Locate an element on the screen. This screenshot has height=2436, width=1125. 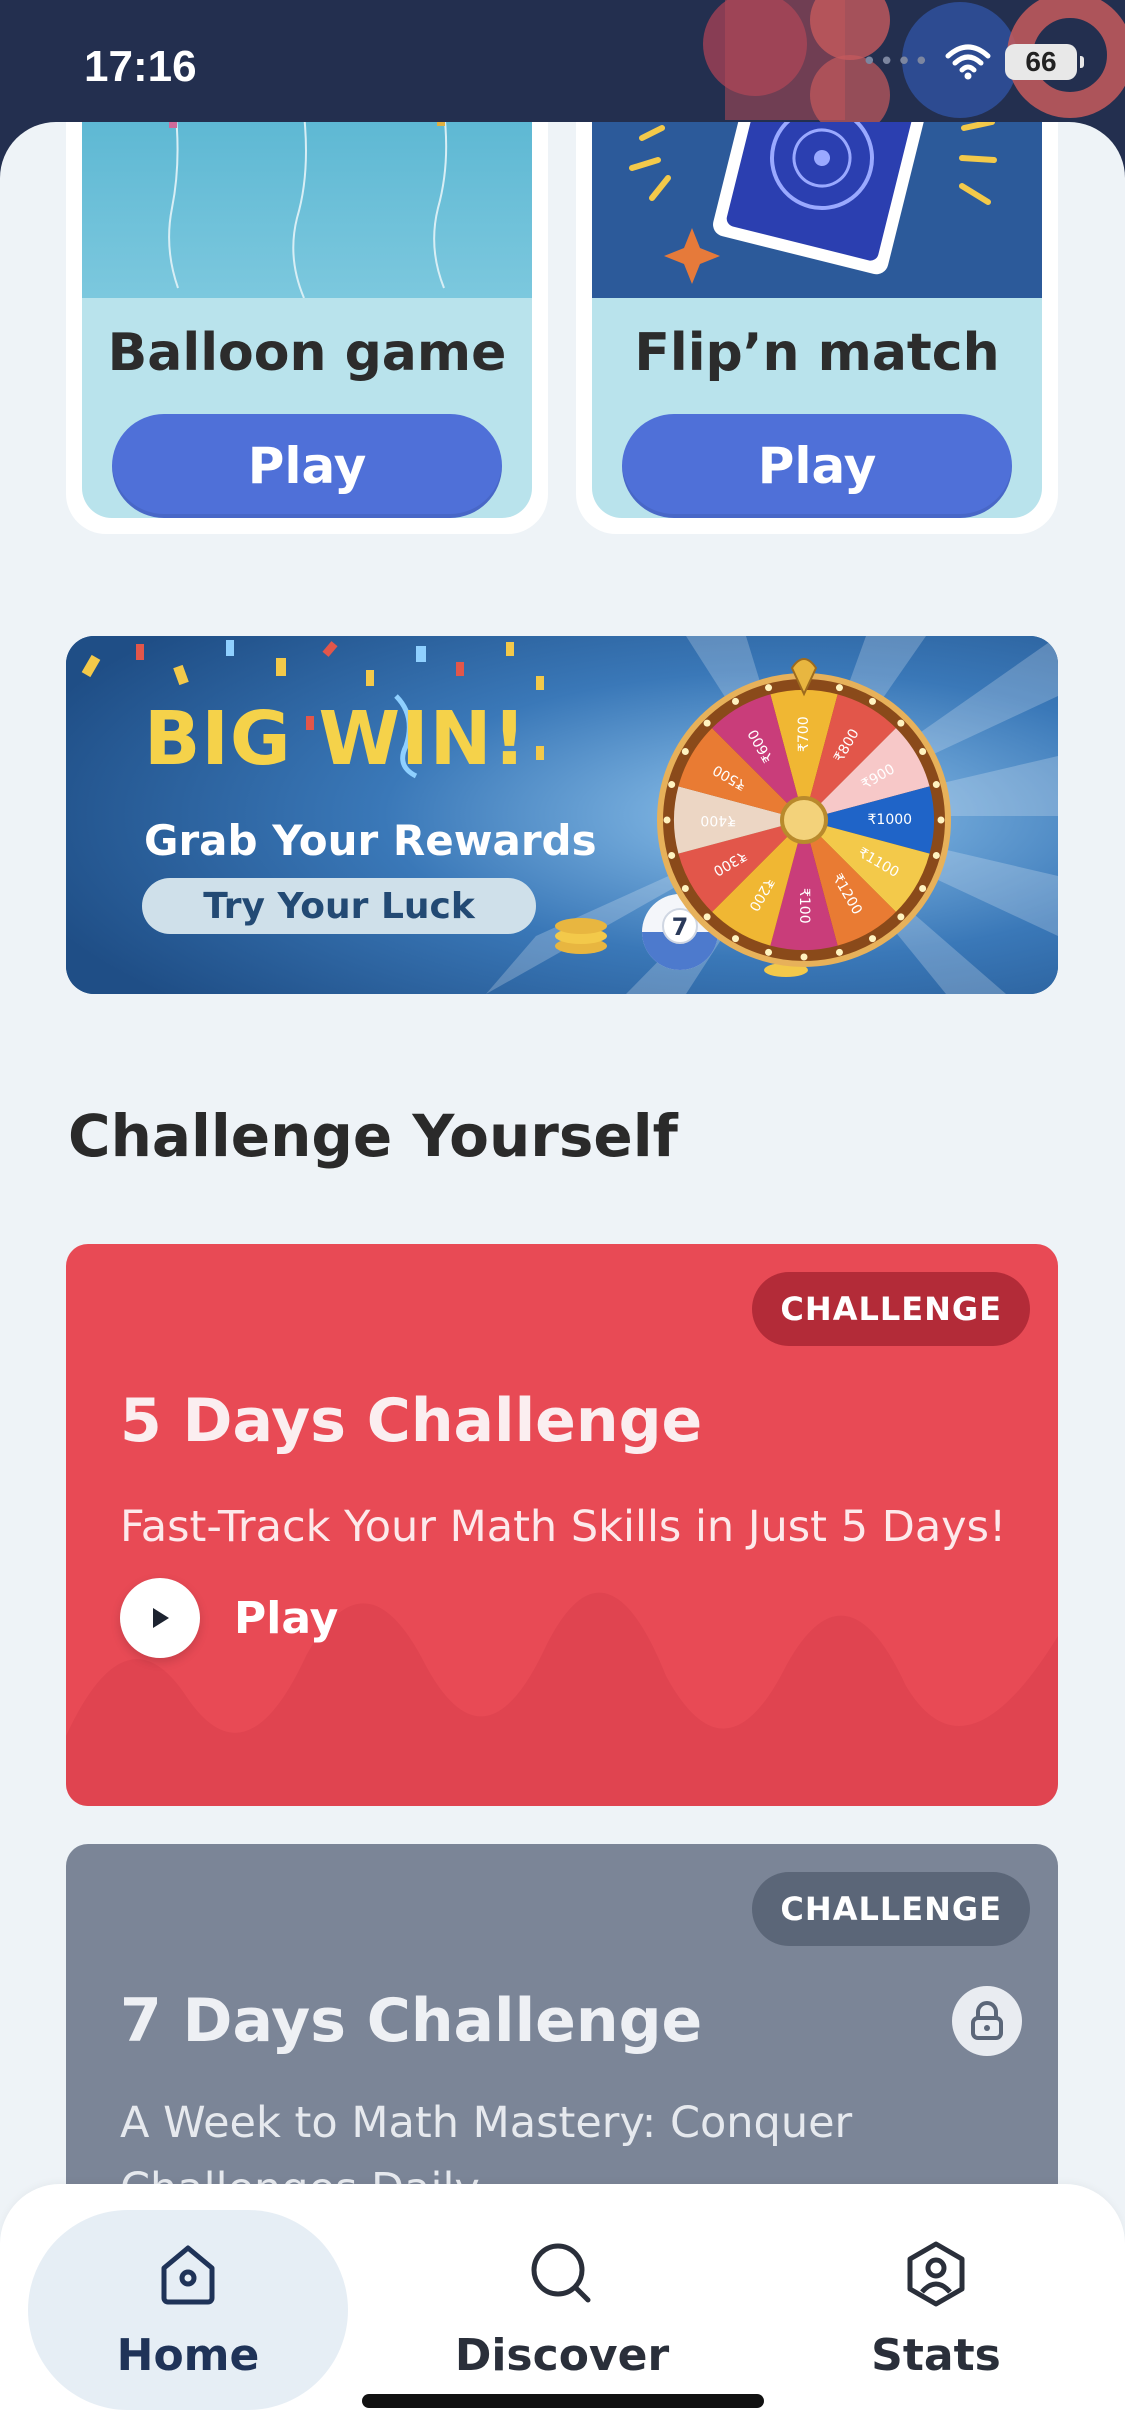
challenge-title: 5 Days Challenge is located at coordinates (411, 1421).